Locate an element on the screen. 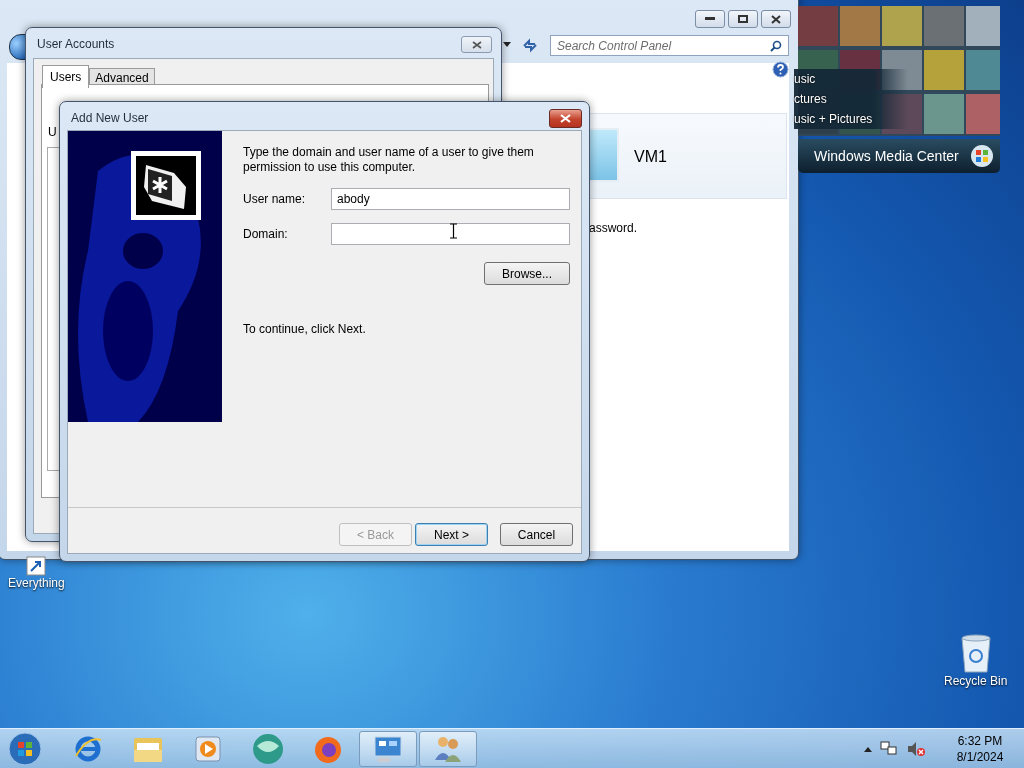  help-icon is located at coordinates (780, 69).